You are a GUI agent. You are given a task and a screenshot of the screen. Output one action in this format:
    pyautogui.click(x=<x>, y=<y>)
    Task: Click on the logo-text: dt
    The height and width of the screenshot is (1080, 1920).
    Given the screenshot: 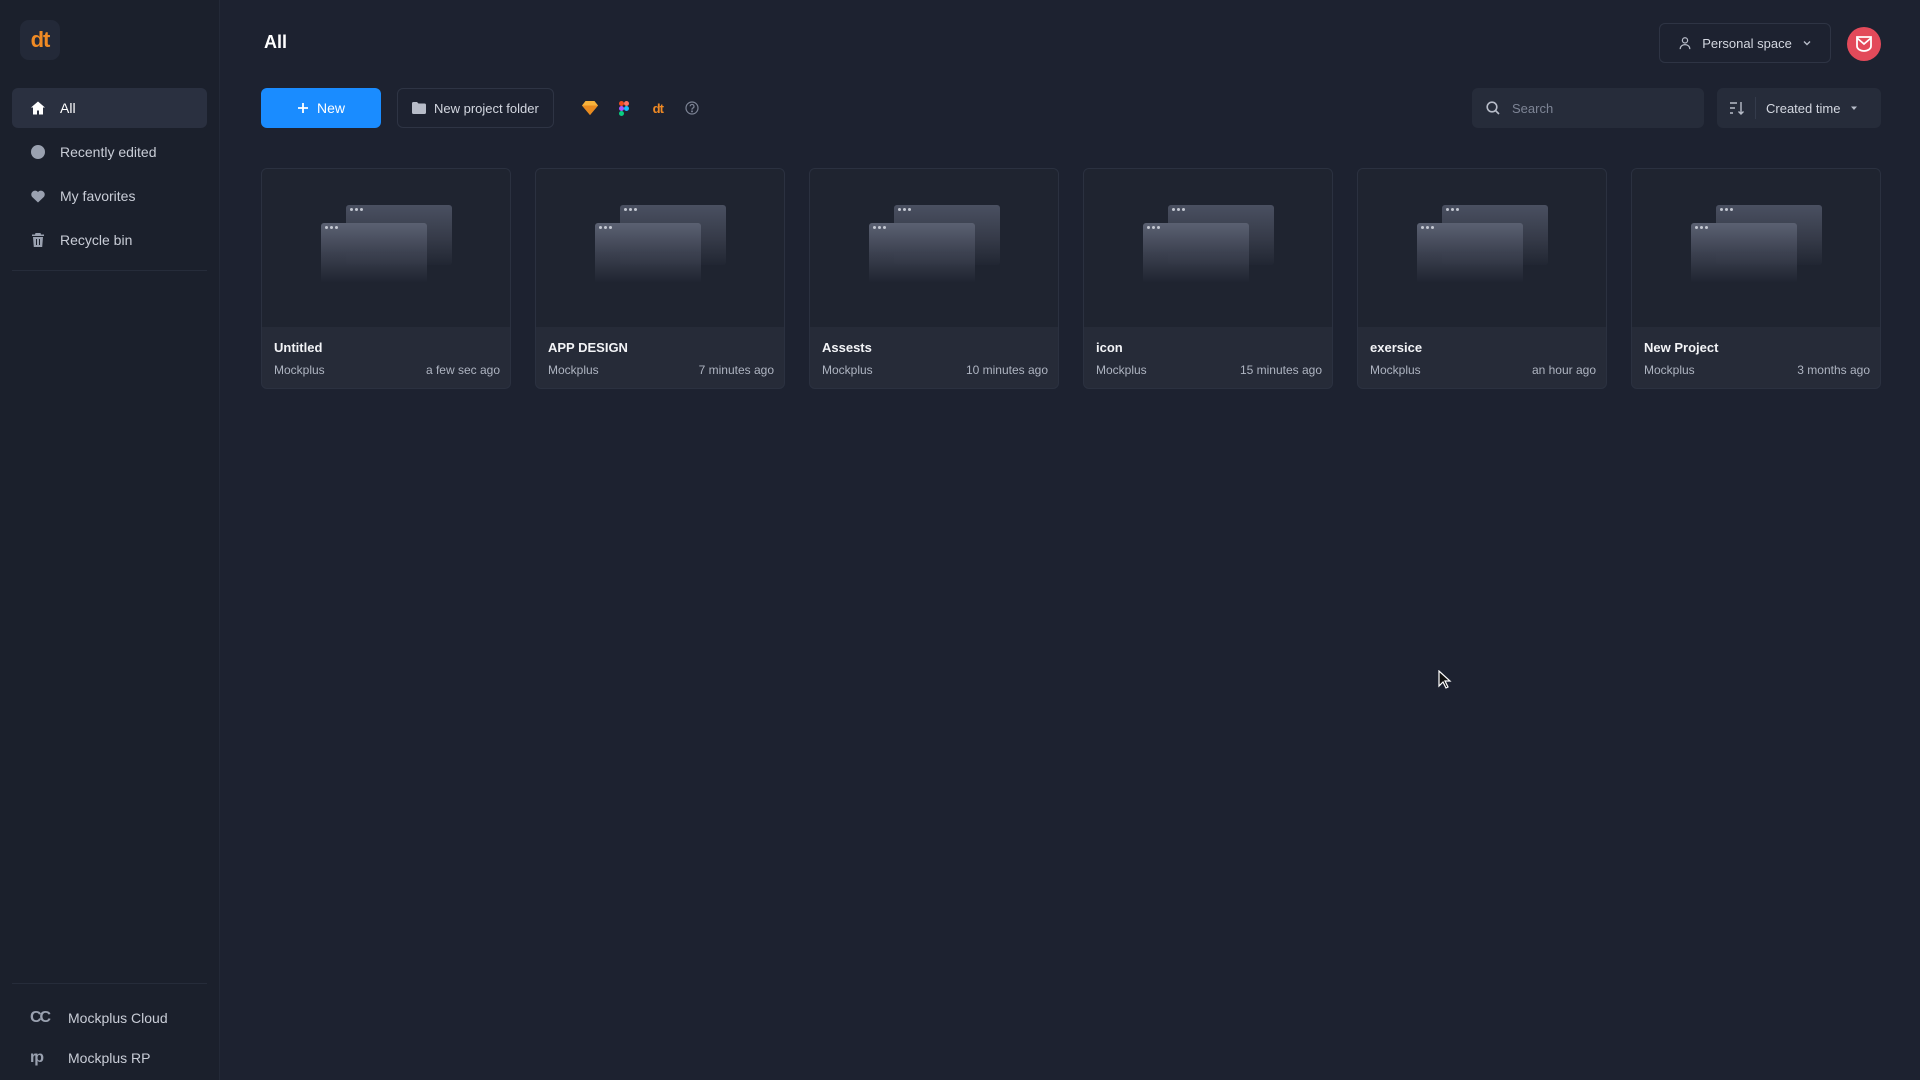 What is the action you would take?
    pyautogui.click(x=40, y=39)
    